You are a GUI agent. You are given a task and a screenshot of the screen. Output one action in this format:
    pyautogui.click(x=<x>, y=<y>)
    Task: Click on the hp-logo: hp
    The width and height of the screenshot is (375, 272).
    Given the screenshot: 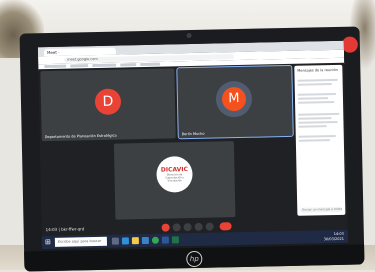 What is the action you would take?
    pyautogui.click(x=194, y=259)
    